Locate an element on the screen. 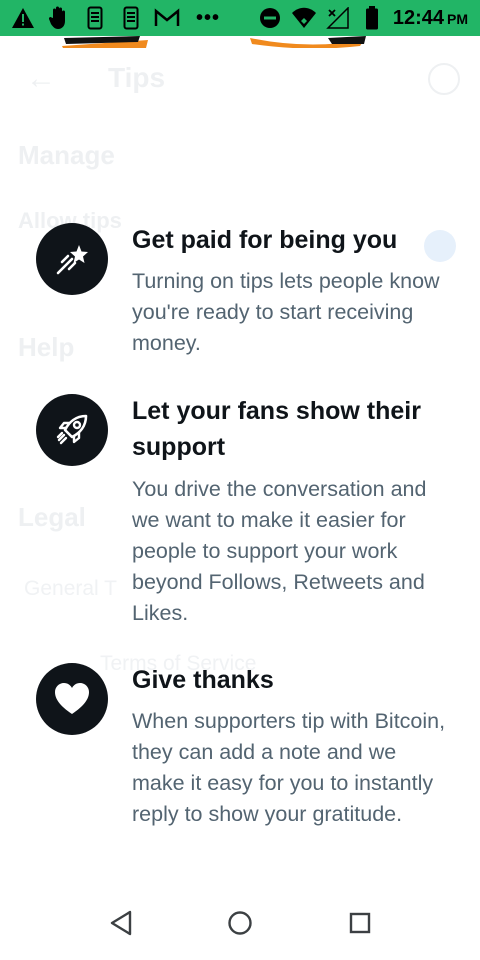 This screenshot has width=480, height=960. do-not-disturb-icon is located at coordinates (270, 18).